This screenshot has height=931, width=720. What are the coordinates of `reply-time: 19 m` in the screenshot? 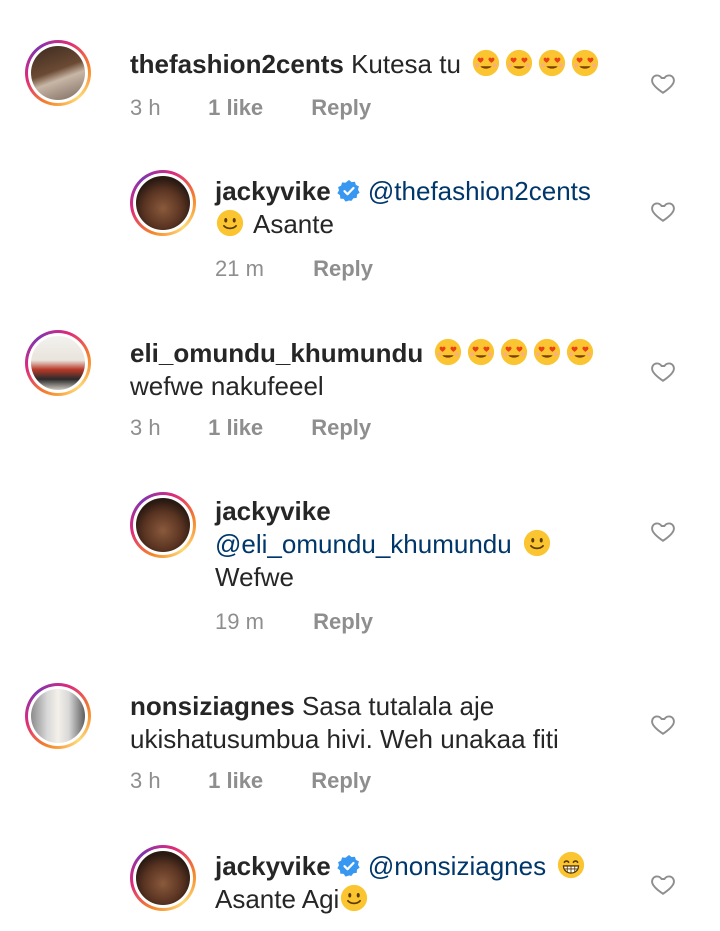 It's located at (239, 621).